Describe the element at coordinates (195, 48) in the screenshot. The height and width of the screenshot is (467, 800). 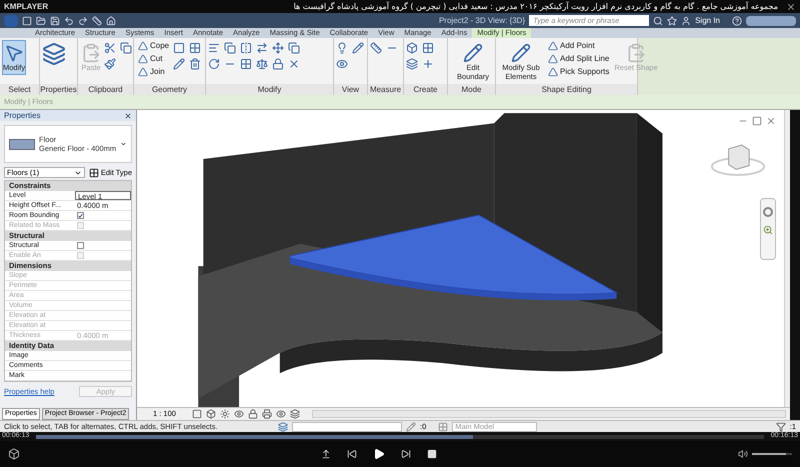
I see `grid-icon` at that location.